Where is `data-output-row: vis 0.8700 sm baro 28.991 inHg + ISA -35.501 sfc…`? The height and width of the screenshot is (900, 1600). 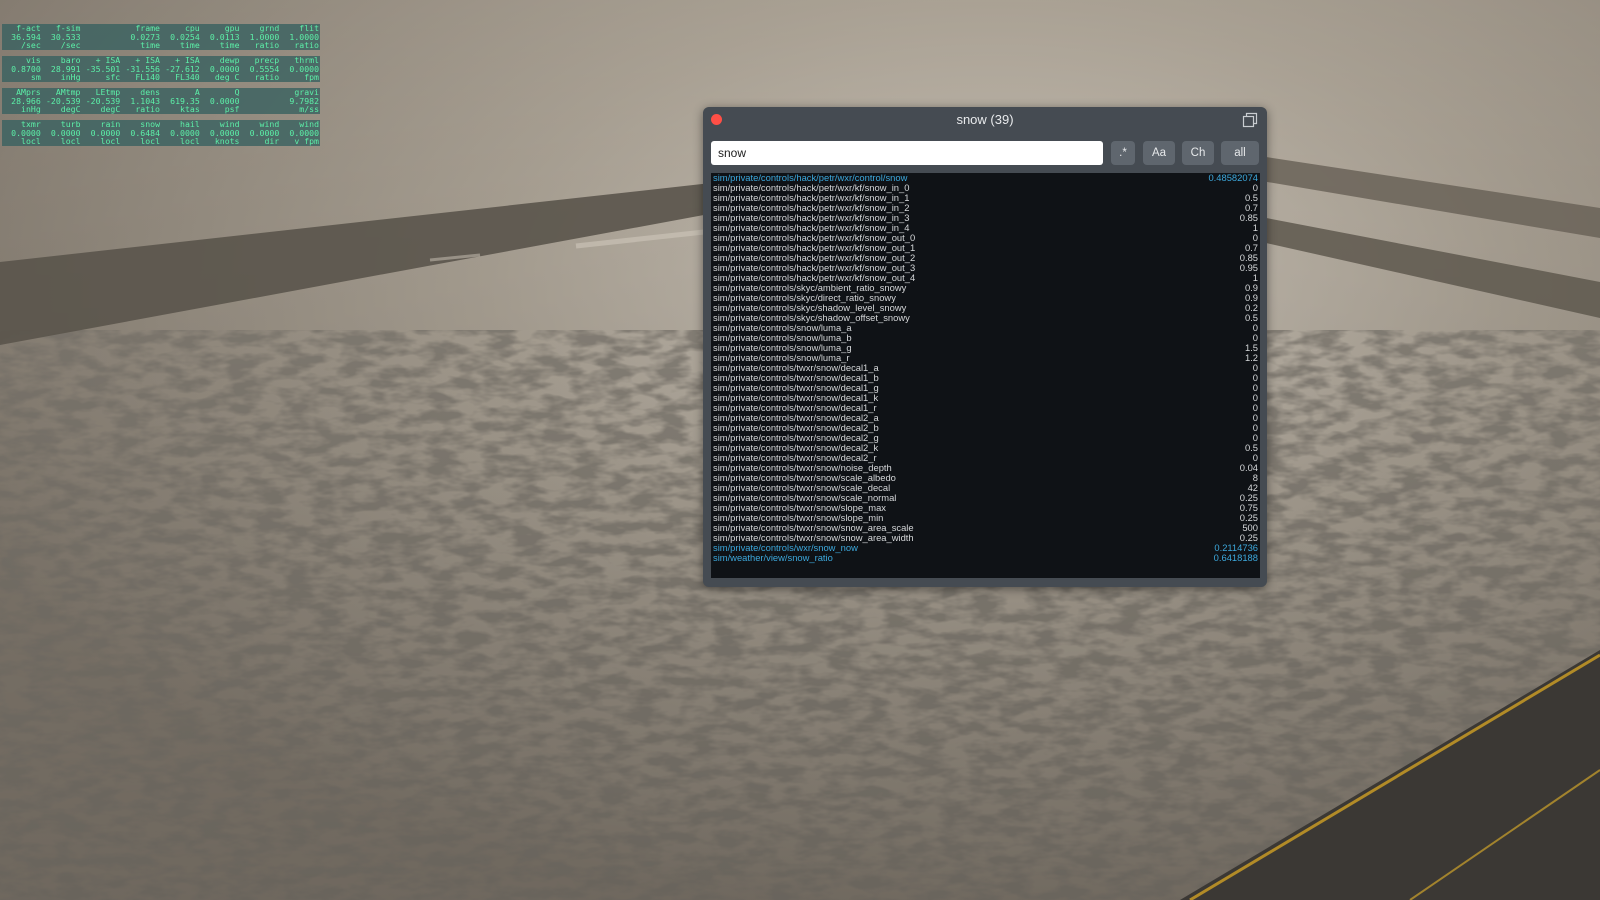
data-output-row: vis 0.8700 sm baro 28.991 inHg + ISA -35.501 sfc… is located at coordinates (161, 69).